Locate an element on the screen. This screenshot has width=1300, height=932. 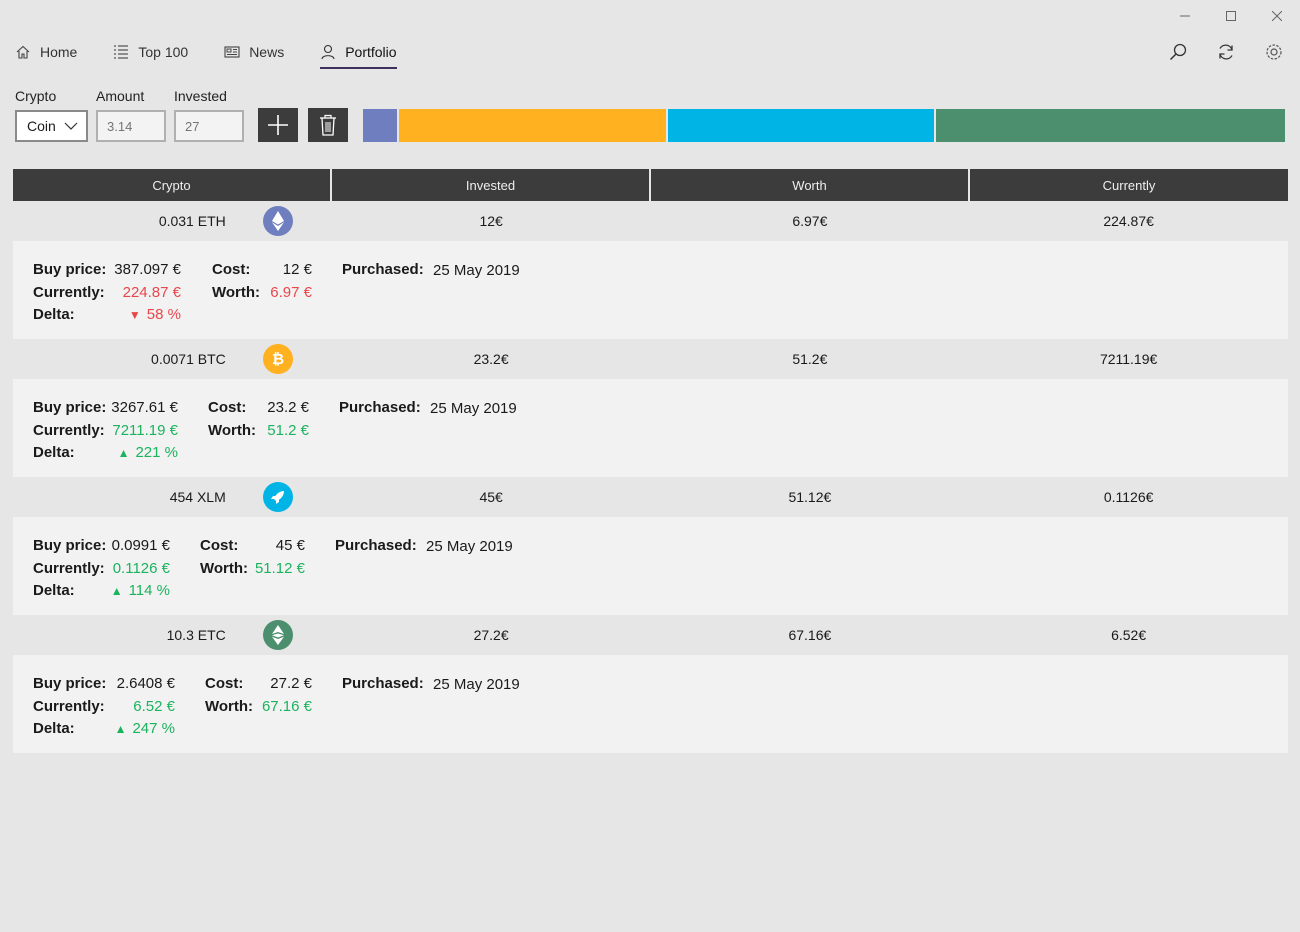
delta-value: ▲ 221 % is located at coordinates (141, 453).